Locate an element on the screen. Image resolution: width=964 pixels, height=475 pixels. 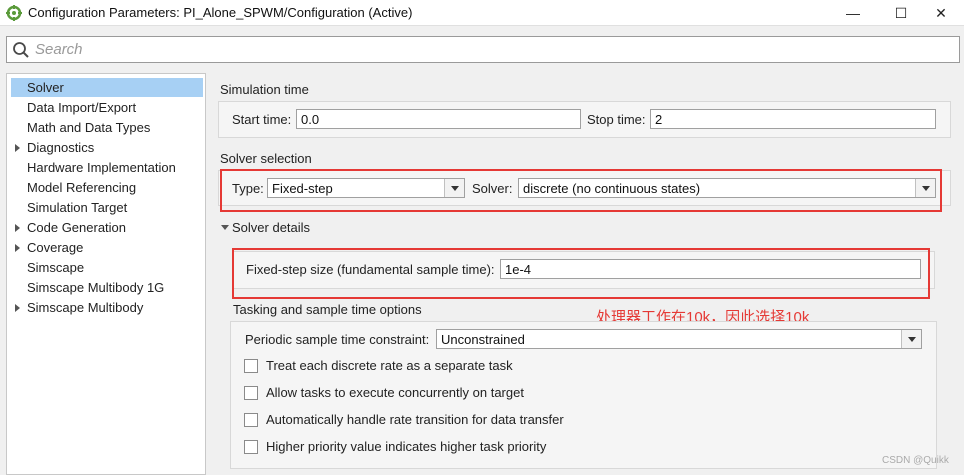
sidebar-item-label: Simscape is located at coordinates (56, 267).